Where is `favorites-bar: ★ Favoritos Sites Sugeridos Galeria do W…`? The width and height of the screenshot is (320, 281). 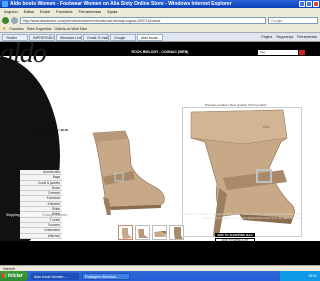 favorites-bar: ★ Favoritos Sites Sugeridos Galeria do W… is located at coordinates (160, 29).